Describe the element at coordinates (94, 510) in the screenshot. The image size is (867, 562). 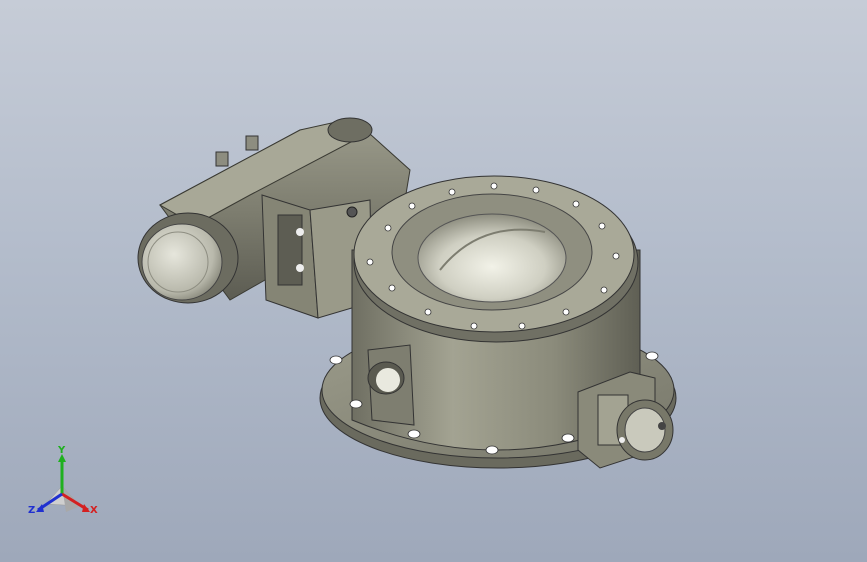
I see `triad-x-label: X` at that location.